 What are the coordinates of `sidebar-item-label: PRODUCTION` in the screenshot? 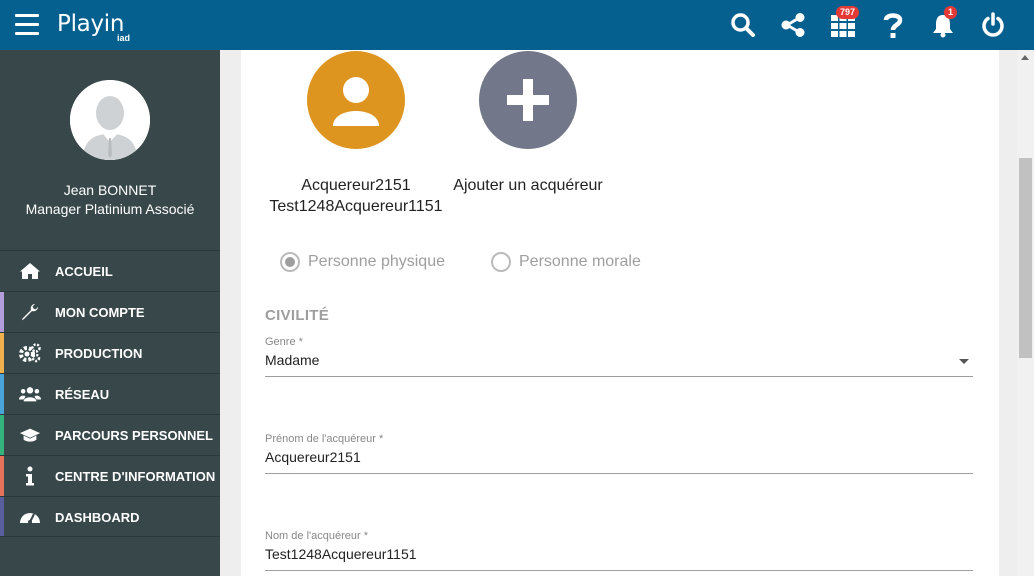 It's located at (99, 353).